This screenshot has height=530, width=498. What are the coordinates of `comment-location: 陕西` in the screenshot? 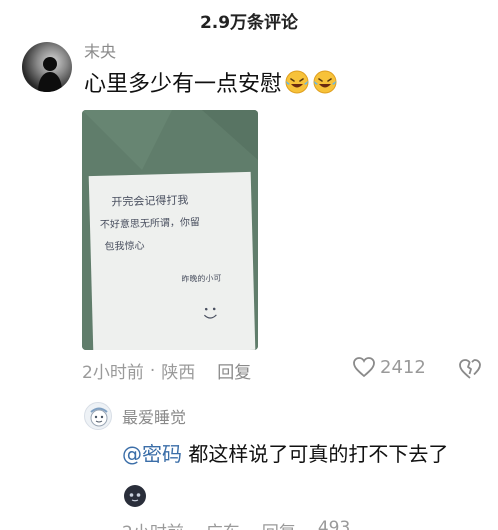 It's located at (178, 373).